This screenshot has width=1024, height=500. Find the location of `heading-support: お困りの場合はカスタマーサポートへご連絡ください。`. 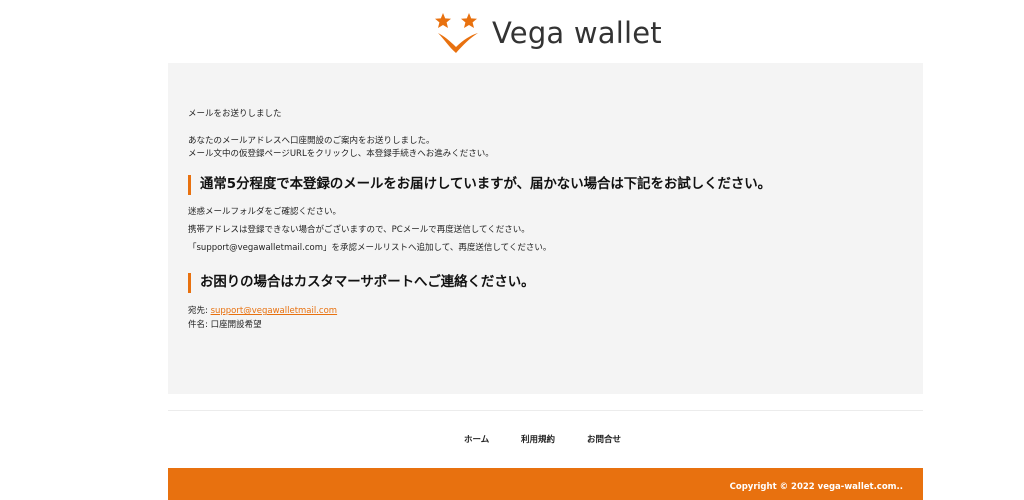

heading-support: お困りの場合はカスタマーサポートへご連絡ください。 is located at coordinates (361, 283).